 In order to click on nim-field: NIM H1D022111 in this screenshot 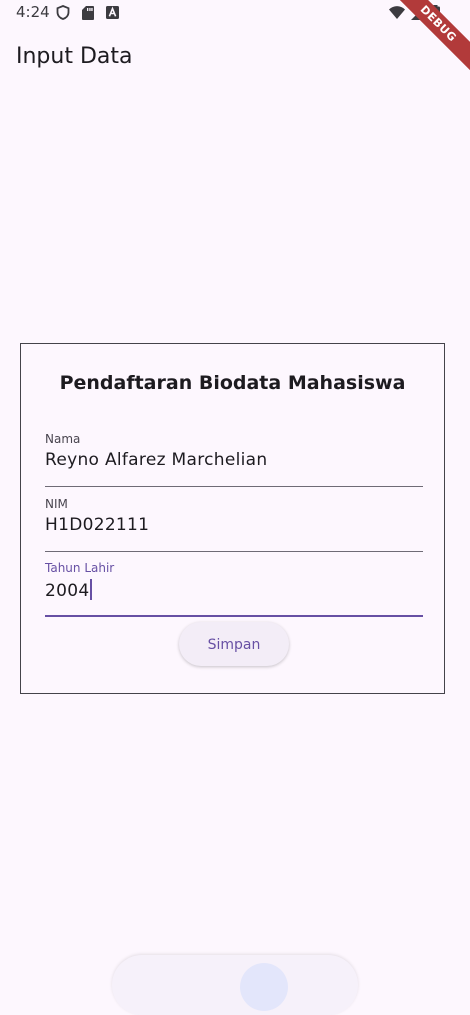, I will do `click(234, 525)`.